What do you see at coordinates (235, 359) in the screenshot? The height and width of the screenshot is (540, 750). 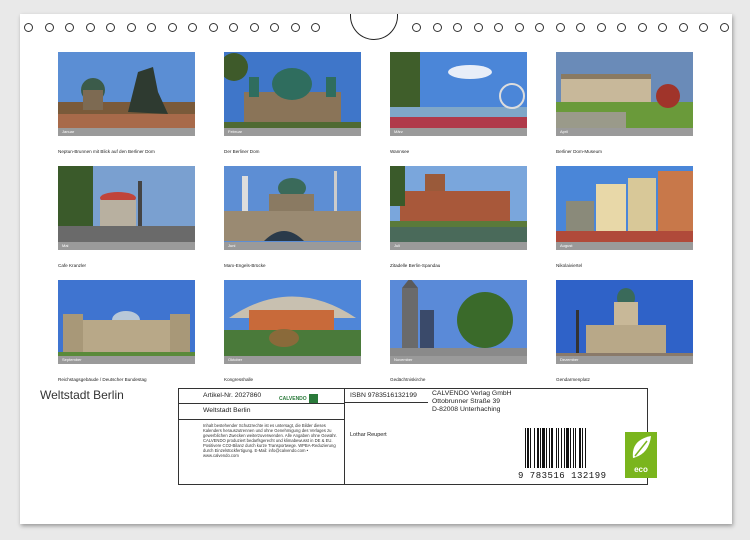 I see `month-label: Oktober` at bounding box center [235, 359].